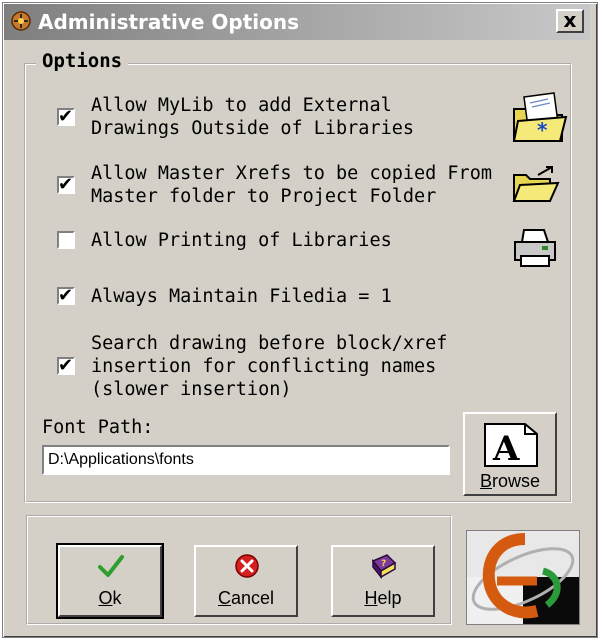 This screenshot has height=641, width=602. I want to click on font-path-input: D:\Applications\fonts, so click(246, 460).